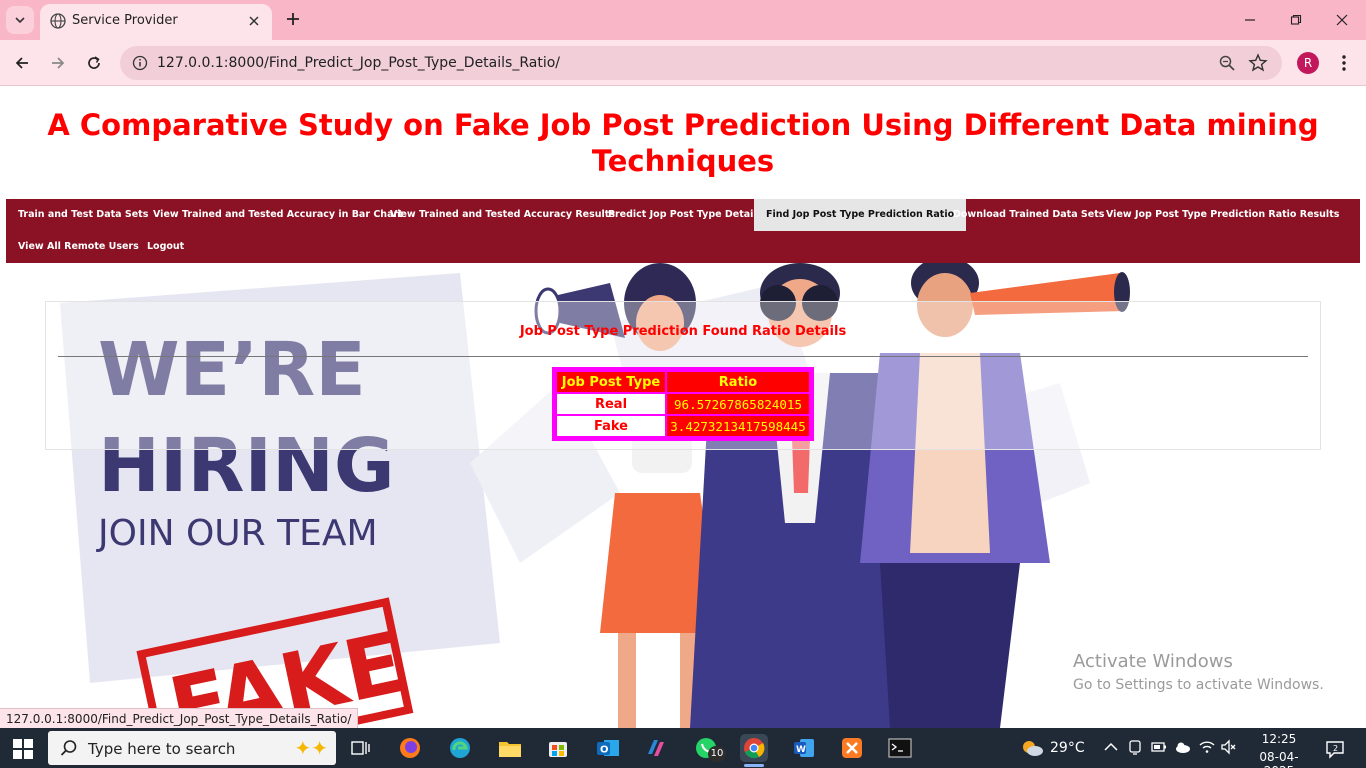  Describe the element at coordinates (68, 748) in the screenshot. I see `search-icon` at that location.